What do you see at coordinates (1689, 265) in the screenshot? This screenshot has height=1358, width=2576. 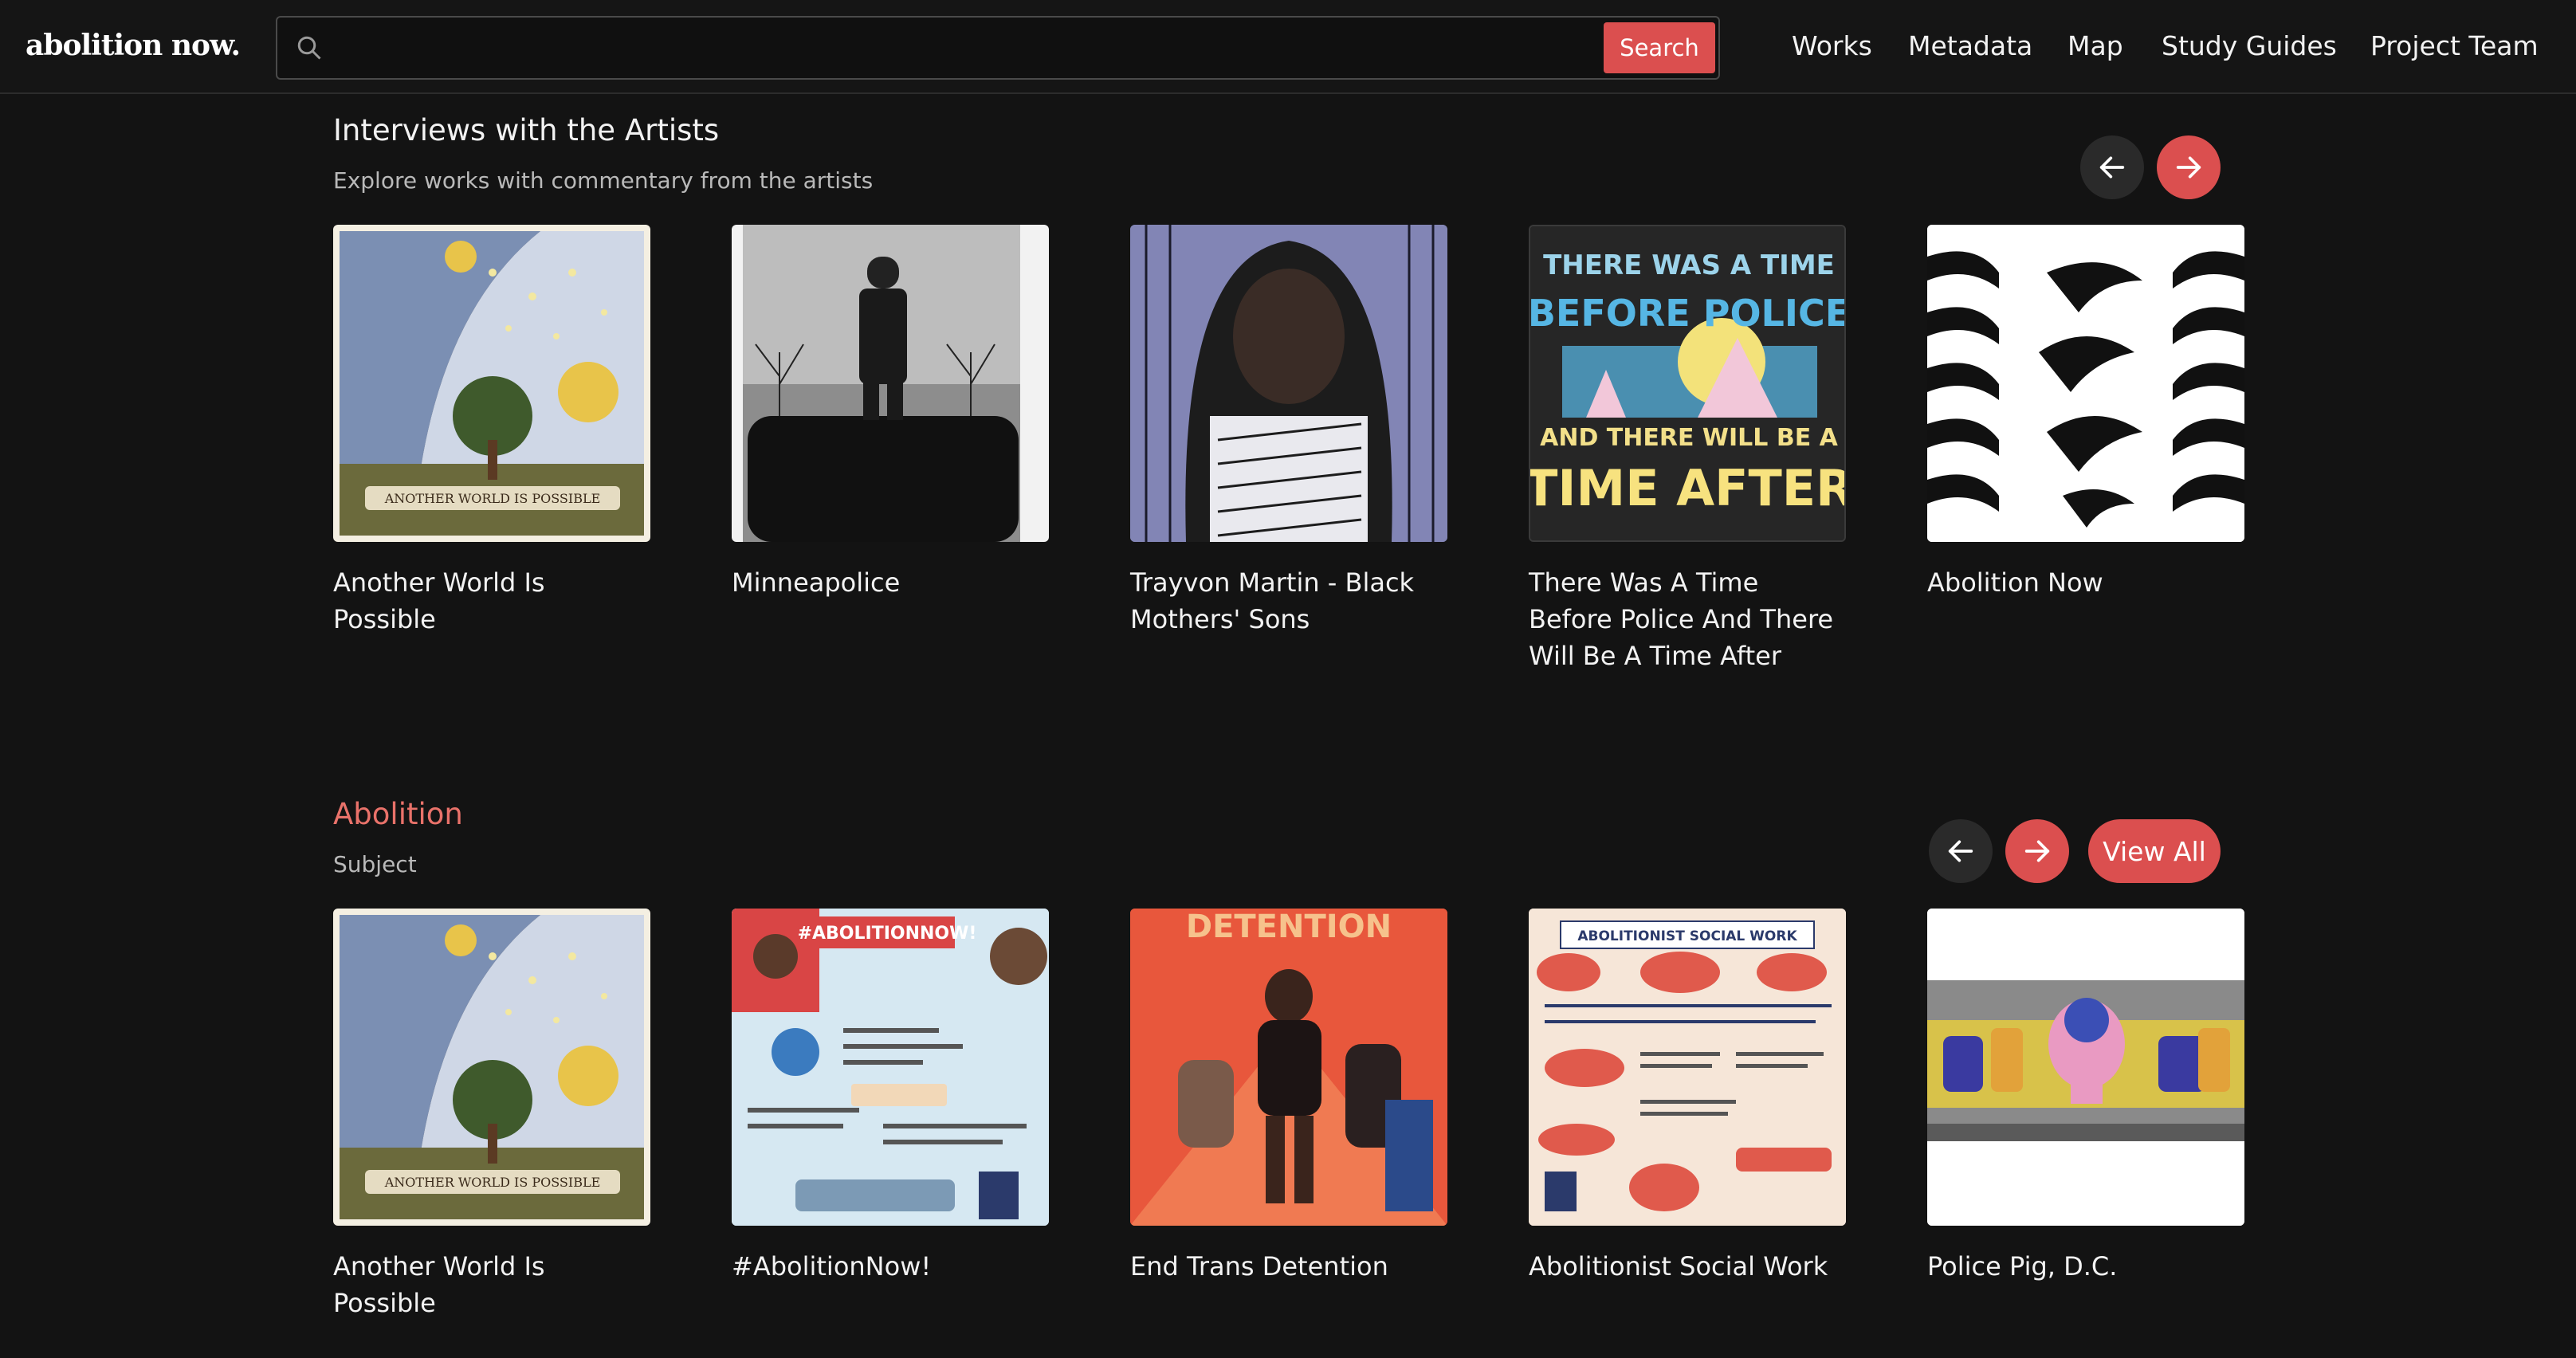 I see `artwork-line-1: THERE WAS A TIME` at bounding box center [1689, 265].